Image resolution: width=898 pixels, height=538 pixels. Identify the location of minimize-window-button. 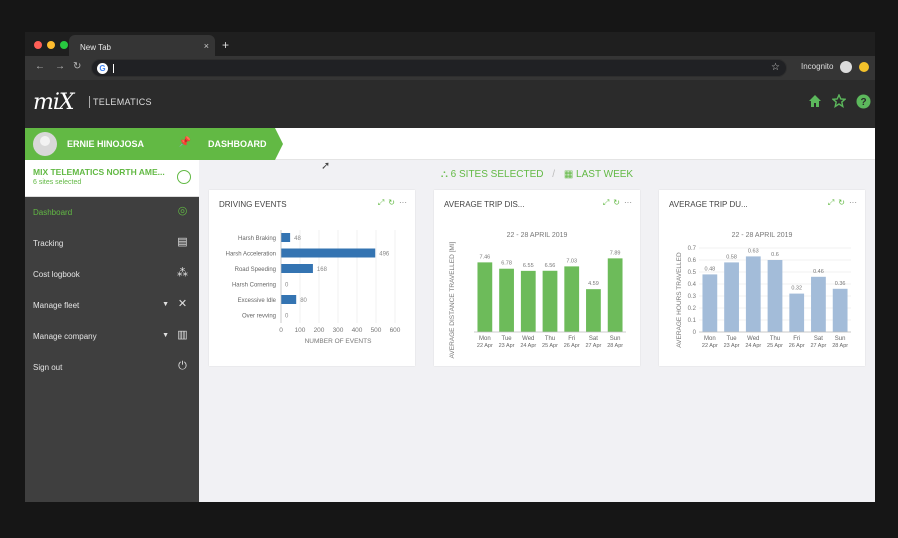
(51, 45).